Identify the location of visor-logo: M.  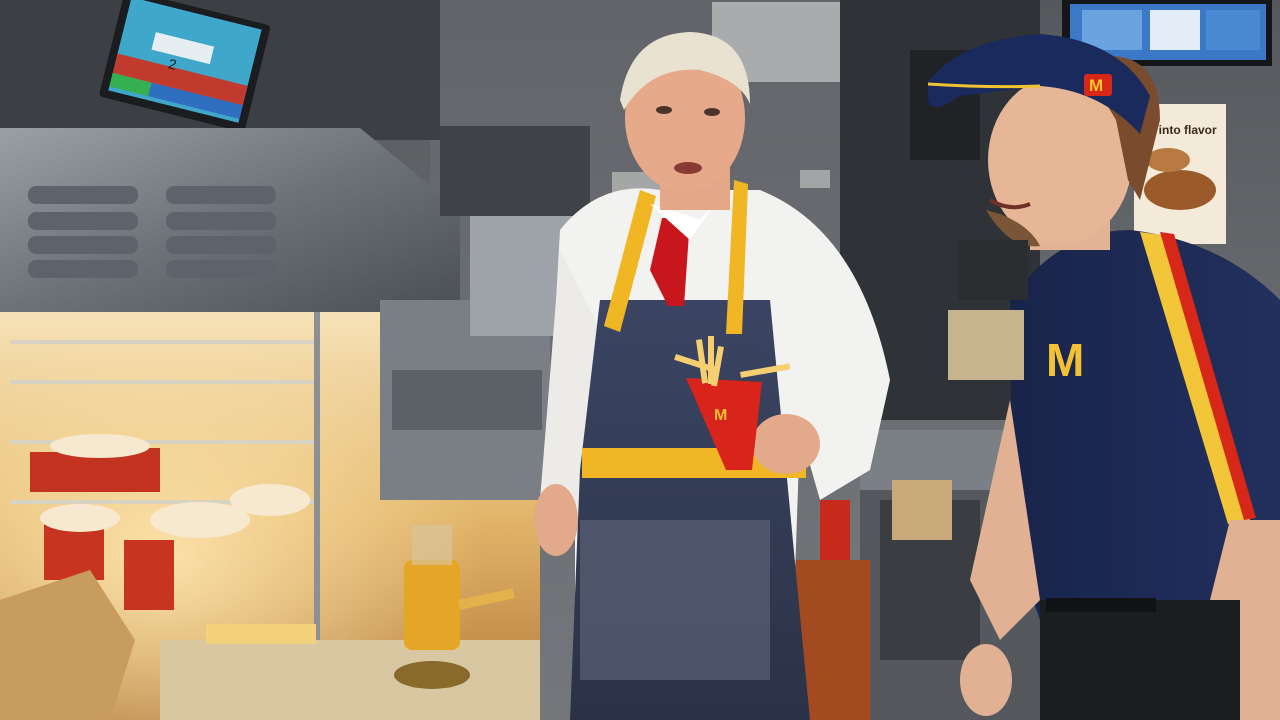
(1096, 85).